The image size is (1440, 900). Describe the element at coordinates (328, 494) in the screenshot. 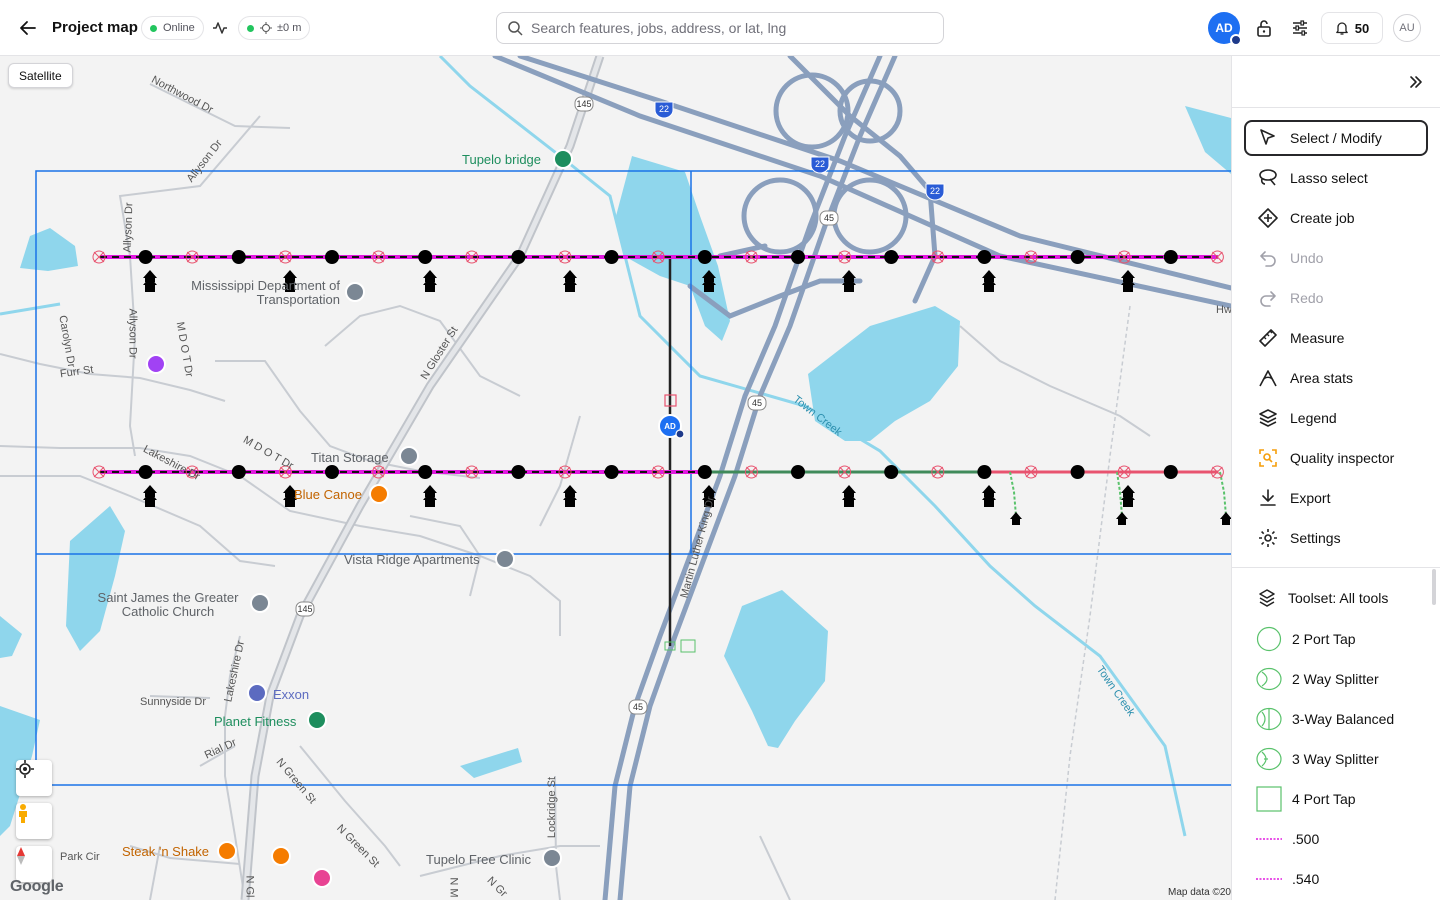

I see `poi-blue-canoe: Blue Canoe` at that location.